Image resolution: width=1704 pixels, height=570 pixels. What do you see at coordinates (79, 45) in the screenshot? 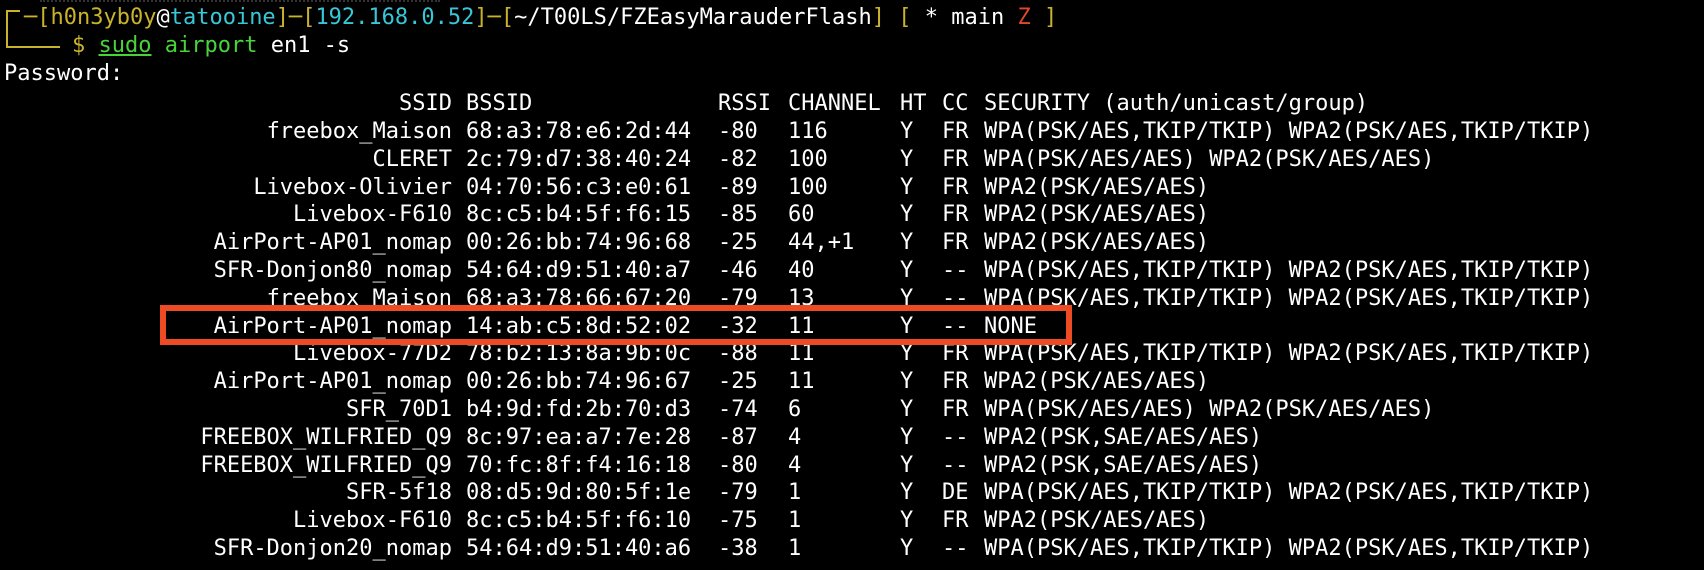
I see `prompt-symbol: $` at bounding box center [79, 45].